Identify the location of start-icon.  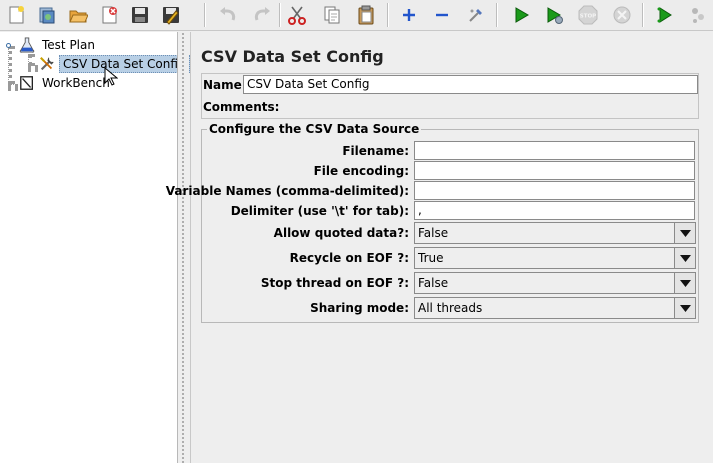
(521, 15).